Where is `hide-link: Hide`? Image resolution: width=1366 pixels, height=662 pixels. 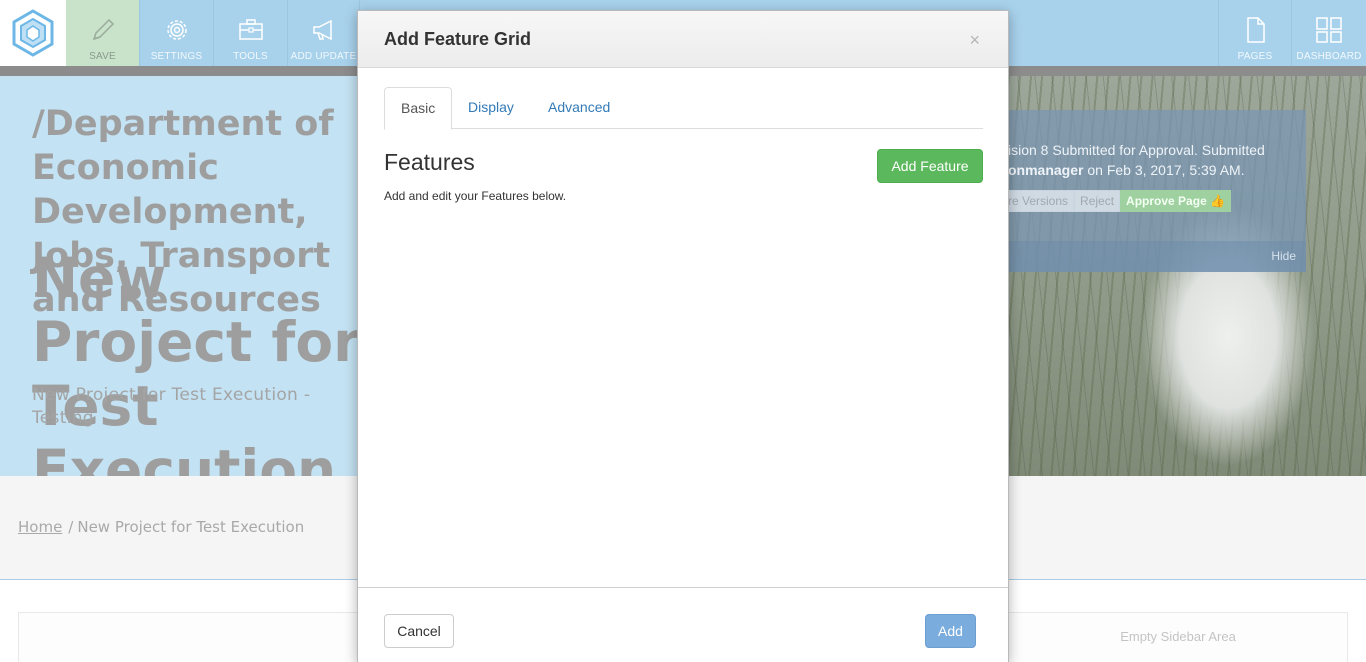
hide-link: Hide is located at coordinates (1283, 256).